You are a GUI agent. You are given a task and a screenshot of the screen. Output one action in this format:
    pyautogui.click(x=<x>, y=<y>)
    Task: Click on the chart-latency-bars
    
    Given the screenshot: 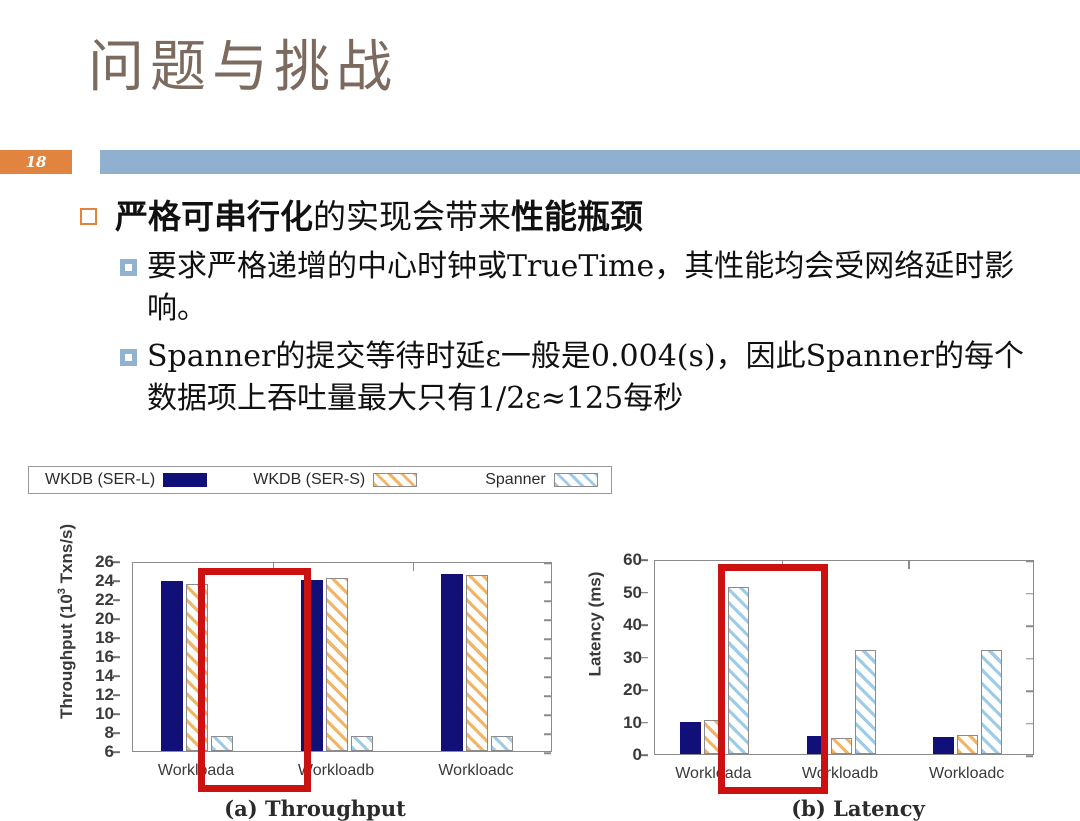 What is the action you would take?
    pyautogui.click(x=844, y=657)
    